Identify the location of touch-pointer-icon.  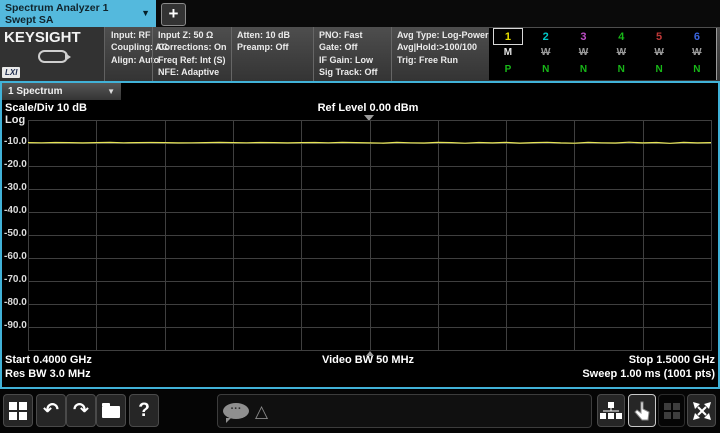
(642, 410).